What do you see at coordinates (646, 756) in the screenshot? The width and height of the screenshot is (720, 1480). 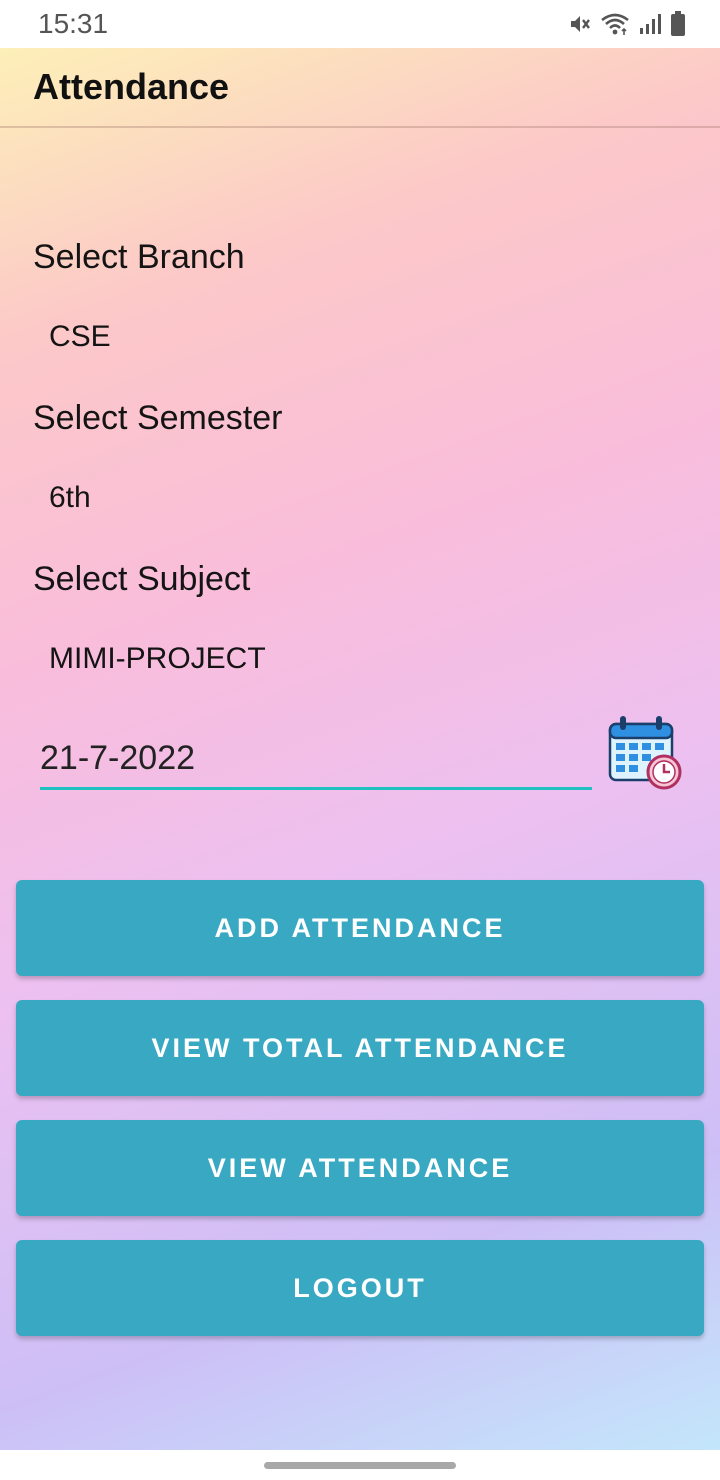 I see `calendar-icon` at bounding box center [646, 756].